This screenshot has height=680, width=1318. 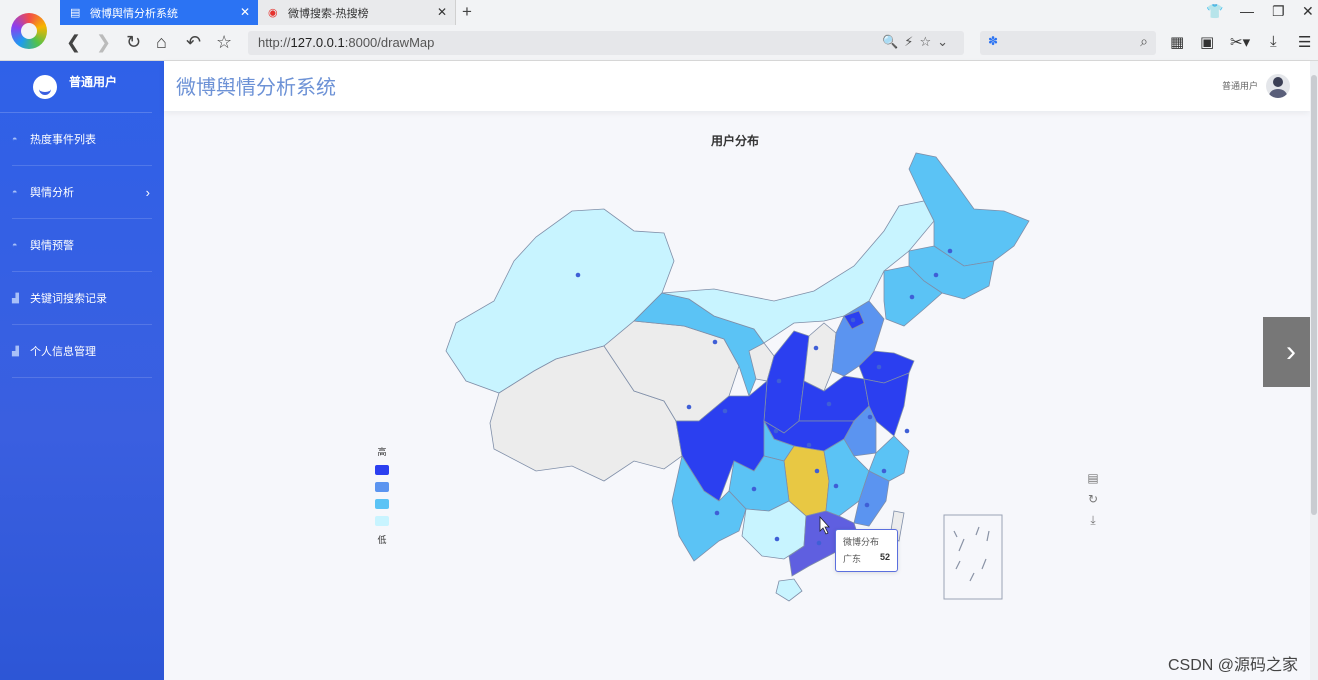 I want to click on legend-low-label: 低, so click(x=382, y=540).